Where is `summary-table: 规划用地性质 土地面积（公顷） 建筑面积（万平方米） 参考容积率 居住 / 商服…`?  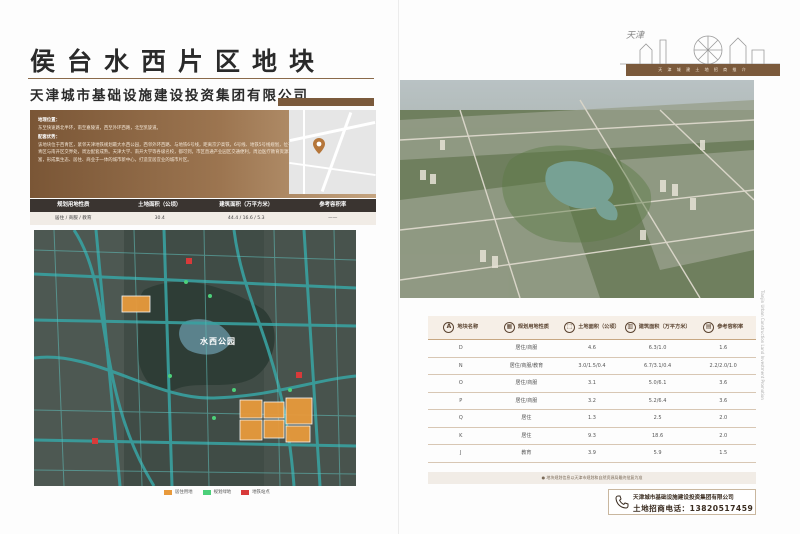
summary-table: 规划用地性质 土地面积（公顷） 建筑面积（万平方米） 参考容积率 居住 / 商服… is located at coordinates (203, 212).